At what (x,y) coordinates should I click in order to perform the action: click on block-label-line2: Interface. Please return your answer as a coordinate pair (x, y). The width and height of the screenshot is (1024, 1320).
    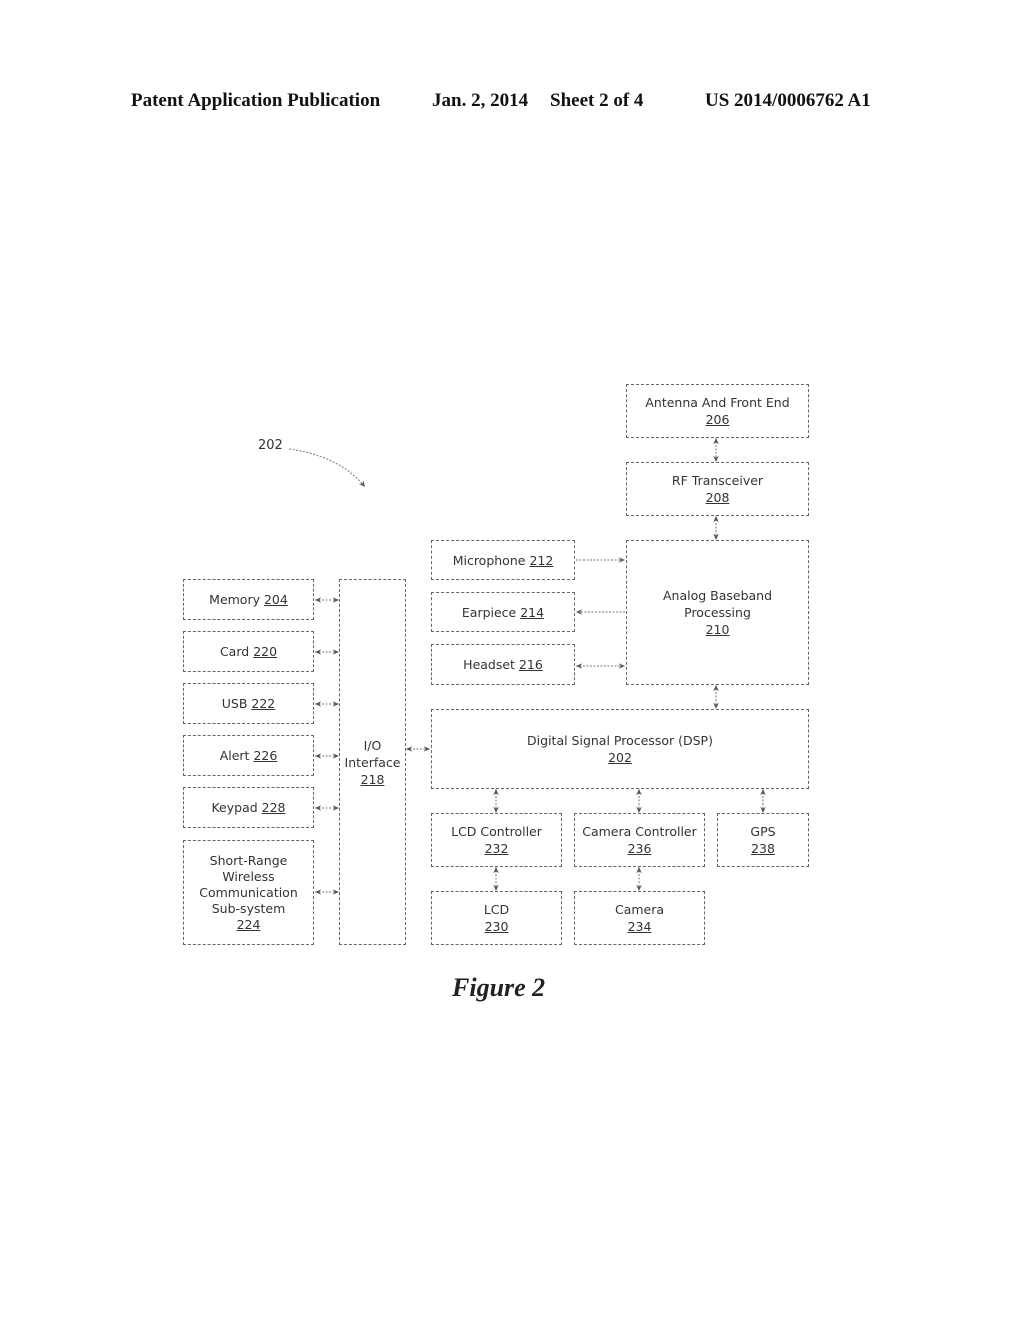
    Looking at the image, I should click on (372, 762).